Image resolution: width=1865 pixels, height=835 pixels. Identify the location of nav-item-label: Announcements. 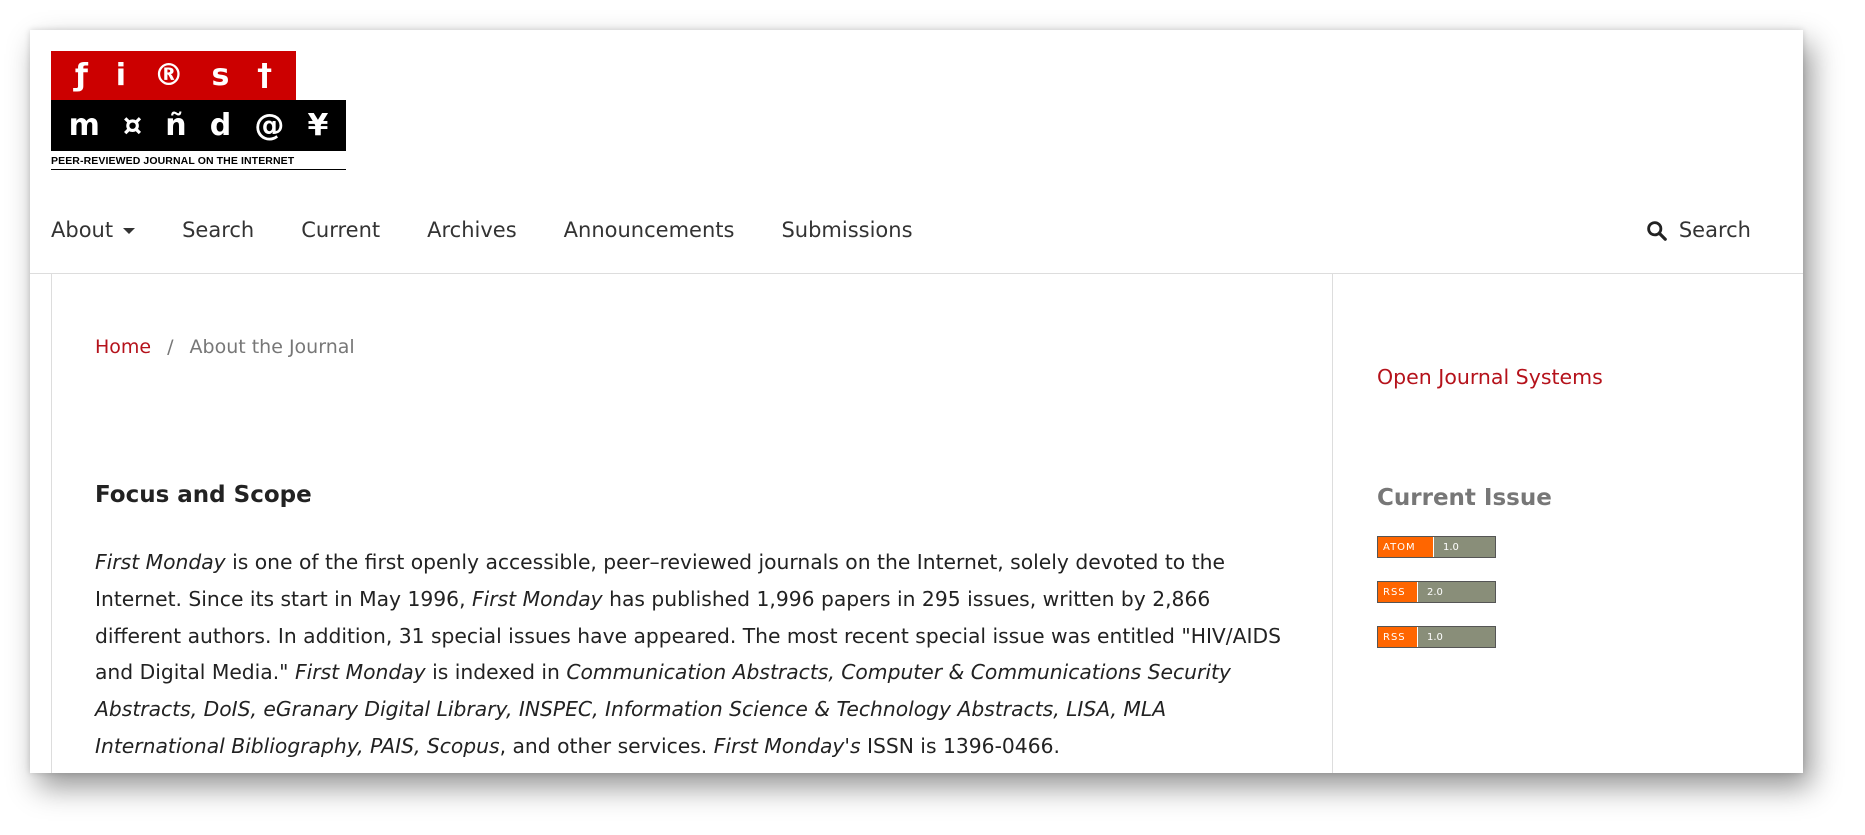
(649, 230).